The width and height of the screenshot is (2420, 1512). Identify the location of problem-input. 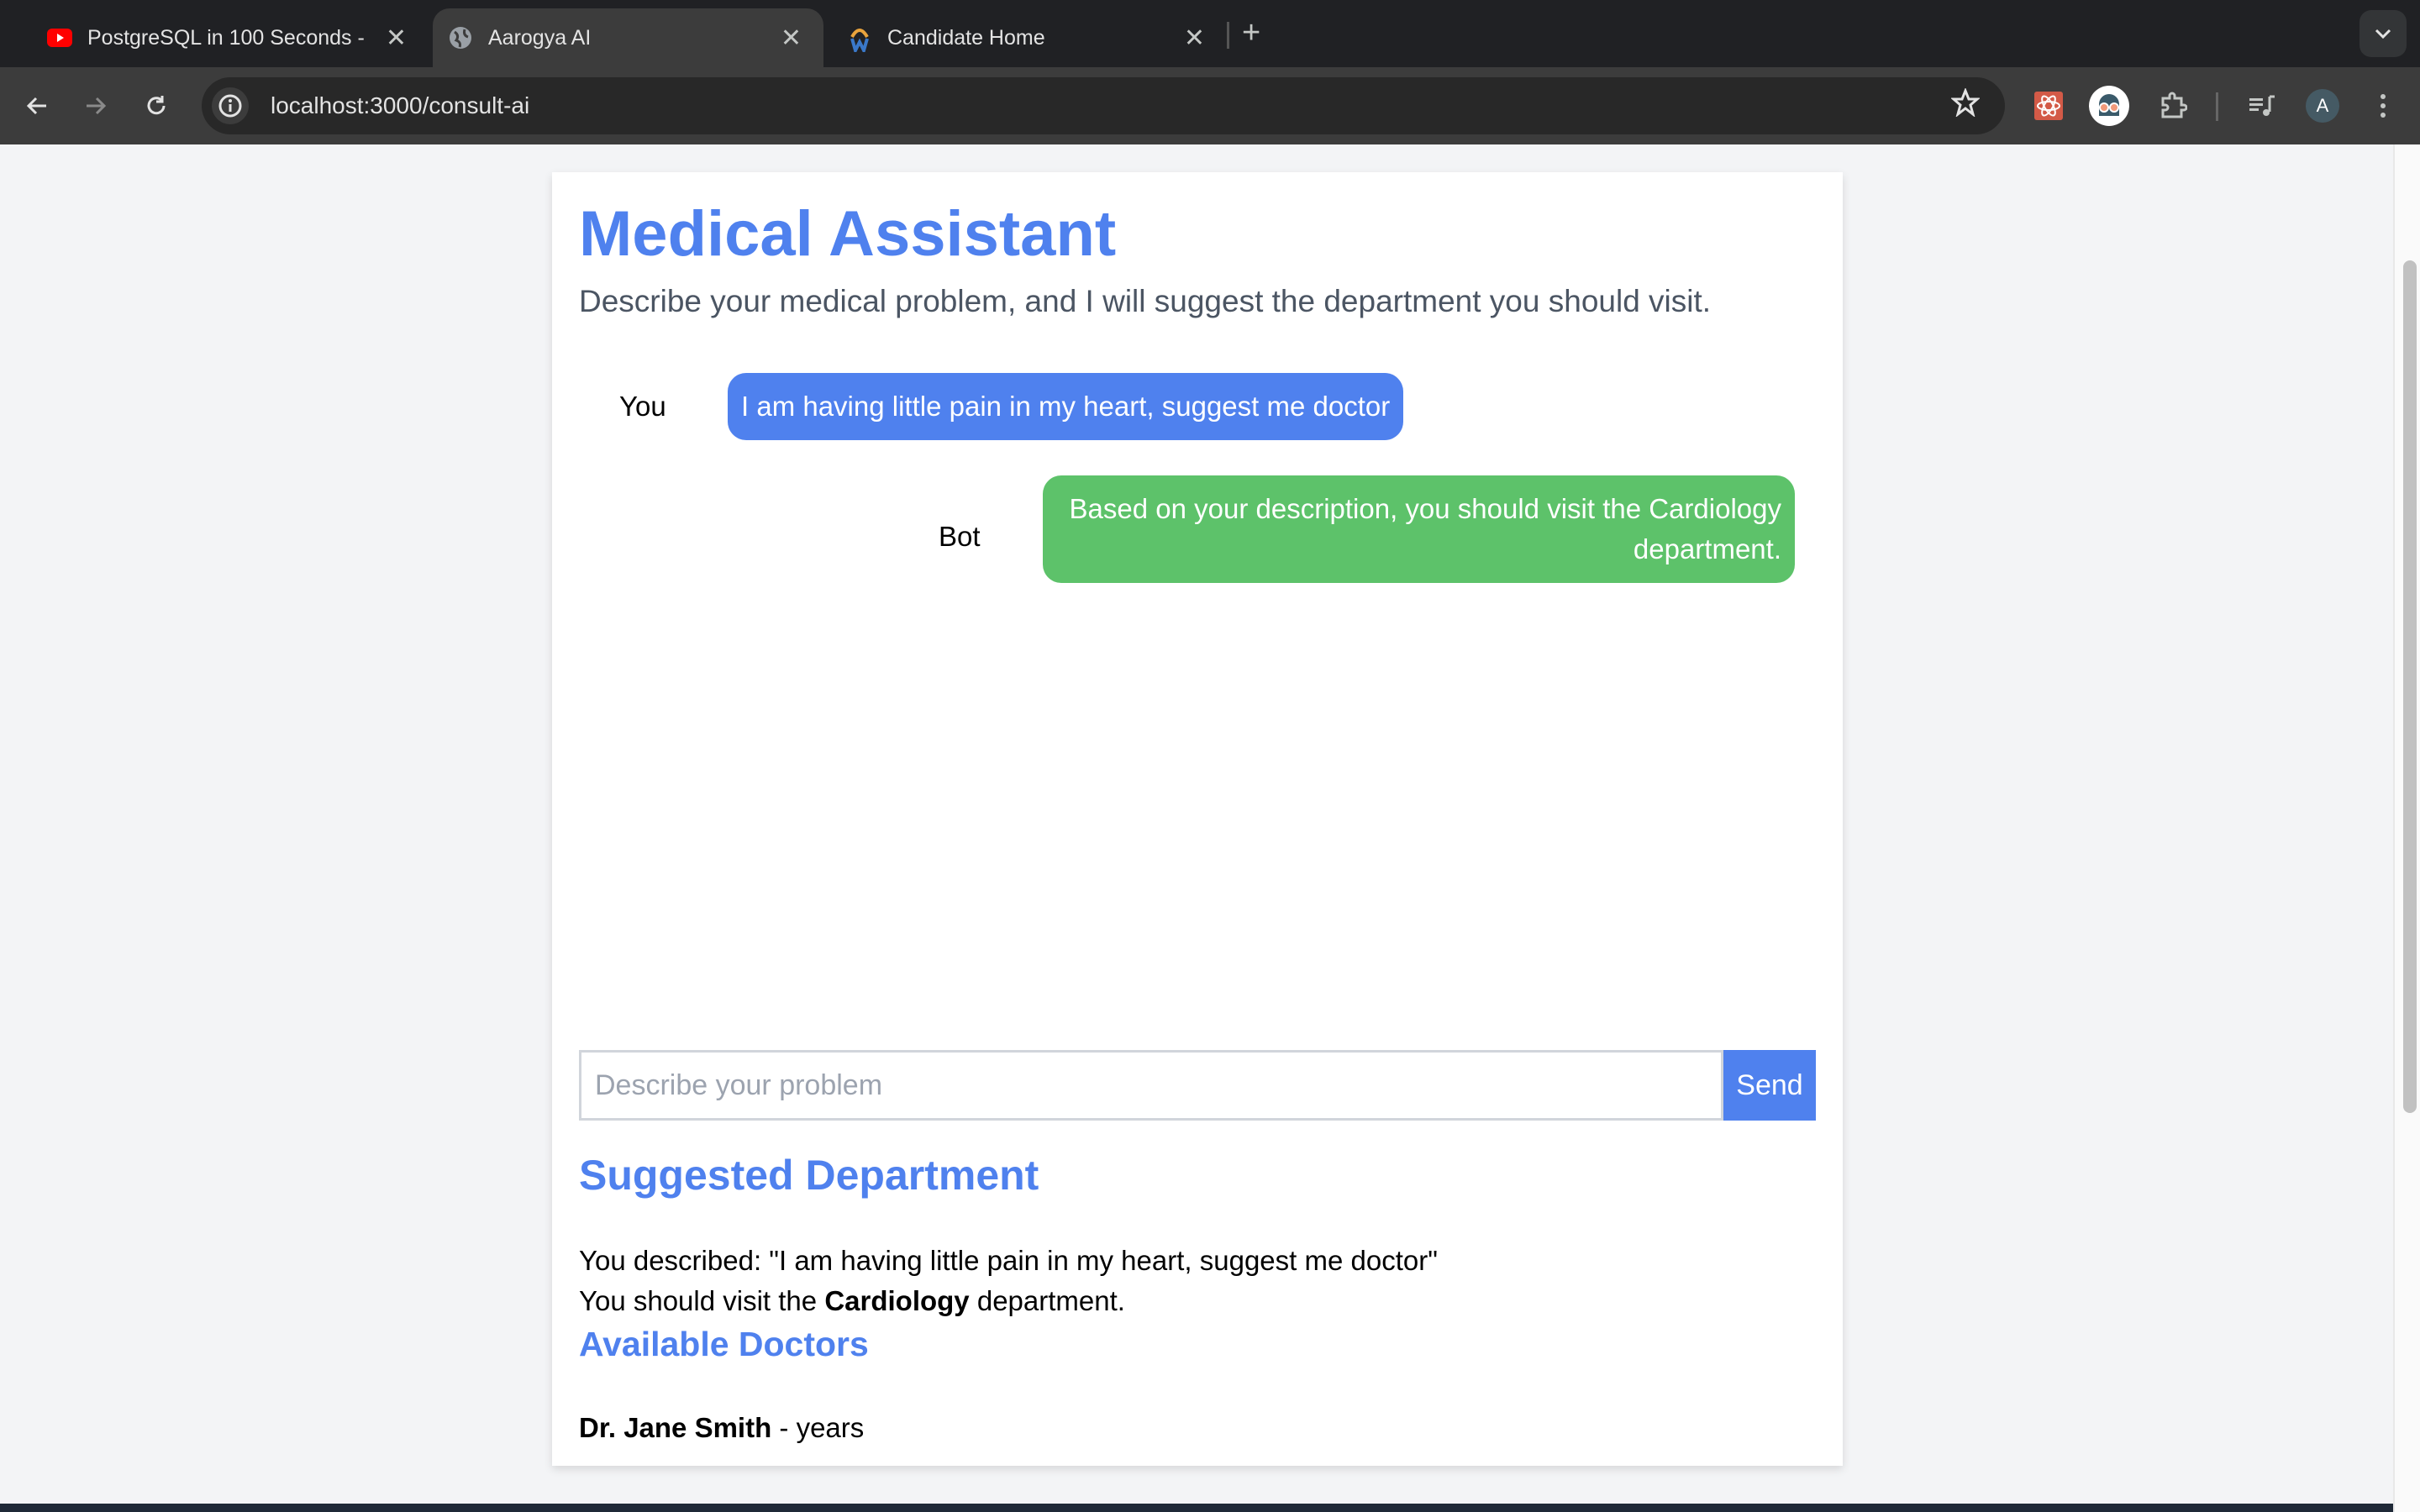
(1151, 1085).